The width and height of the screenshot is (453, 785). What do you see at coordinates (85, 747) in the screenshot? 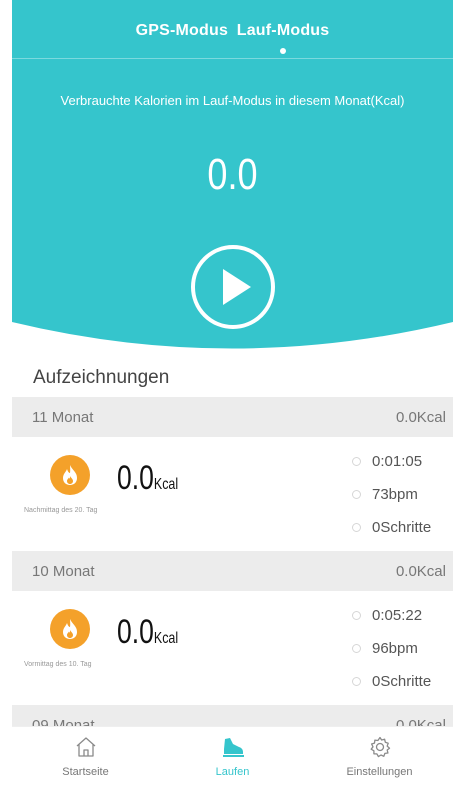
I see `home-icon` at bounding box center [85, 747].